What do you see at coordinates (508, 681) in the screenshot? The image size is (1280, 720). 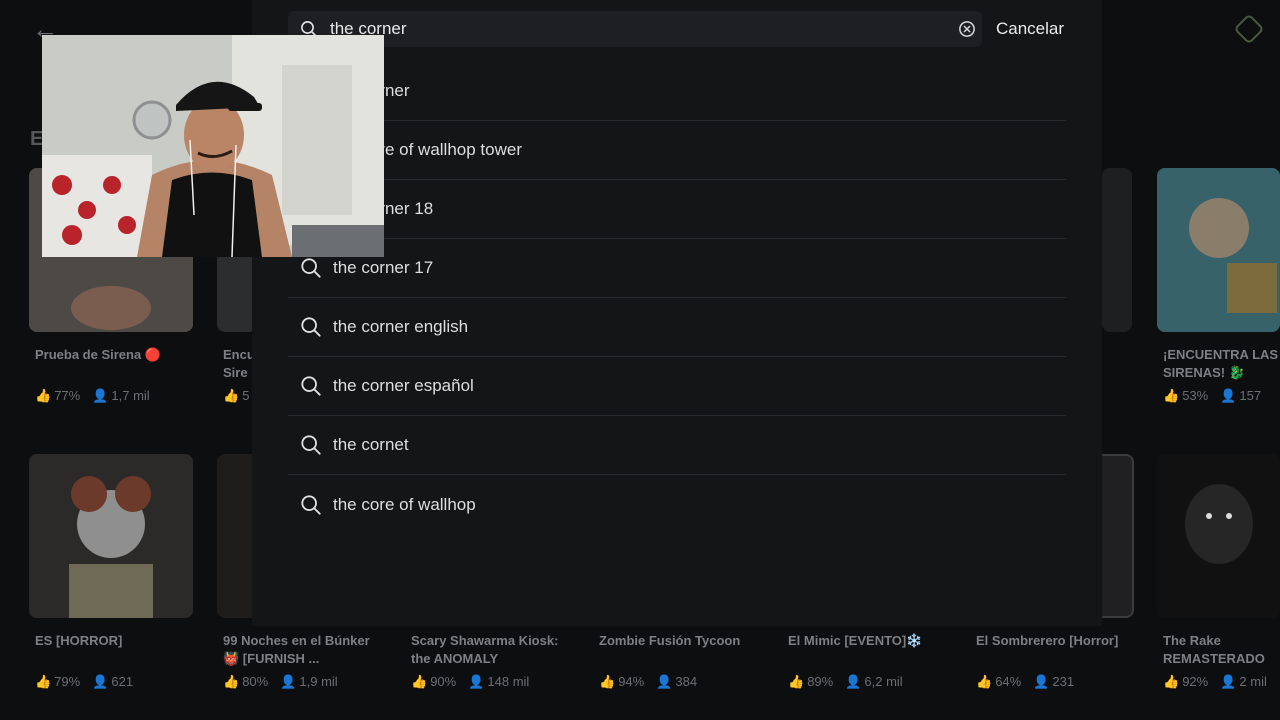 I see `player-count: 148 mil` at bounding box center [508, 681].